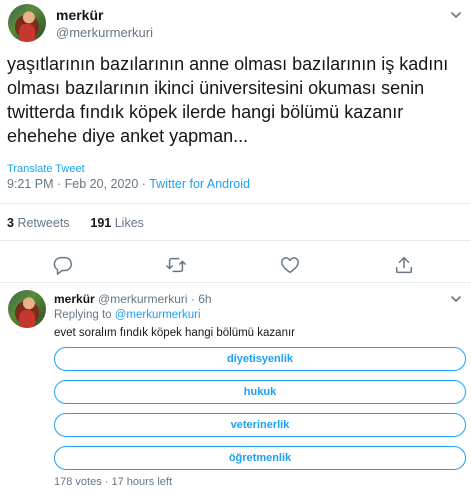 The image size is (471, 494). Describe the element at coordinates (155, 299) in the screenshot. I see `reply-handle-time: @merkurmerkuri · 6h` at that location.